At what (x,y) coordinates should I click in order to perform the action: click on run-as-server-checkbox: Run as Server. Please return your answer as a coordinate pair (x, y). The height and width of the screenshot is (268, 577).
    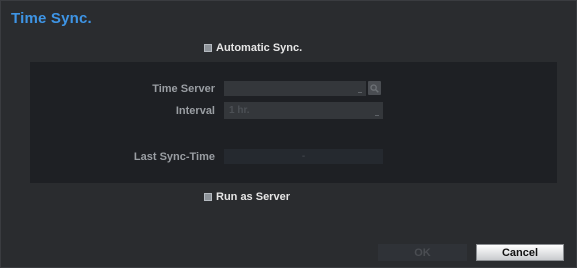
    Looking at the image, I should click on (247, 197).